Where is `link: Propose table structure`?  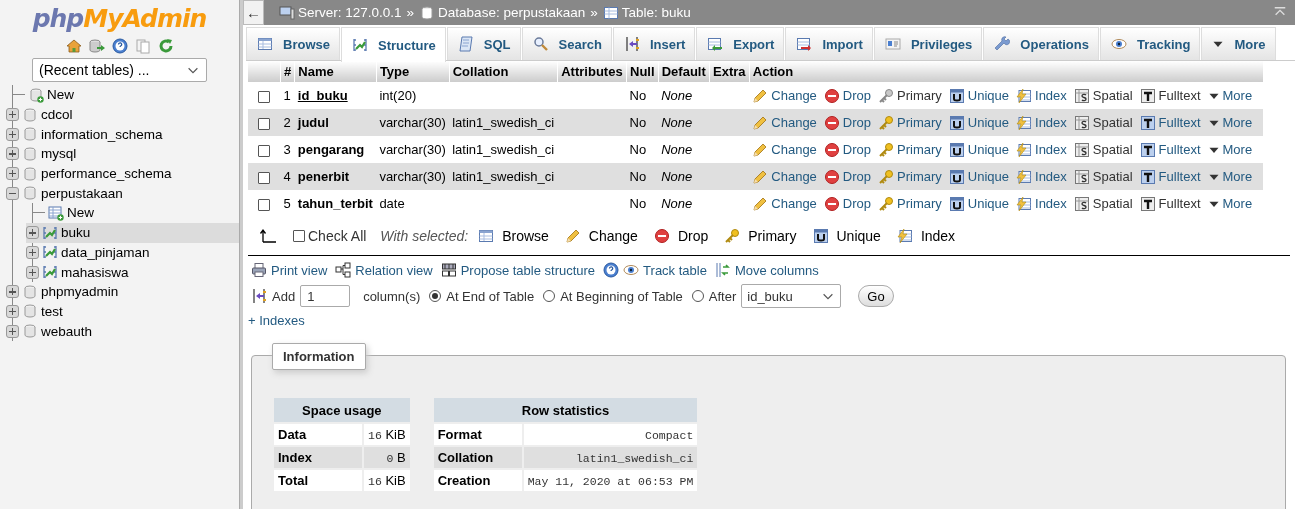 link: Propose table structure is located at coordinates (528, 270).